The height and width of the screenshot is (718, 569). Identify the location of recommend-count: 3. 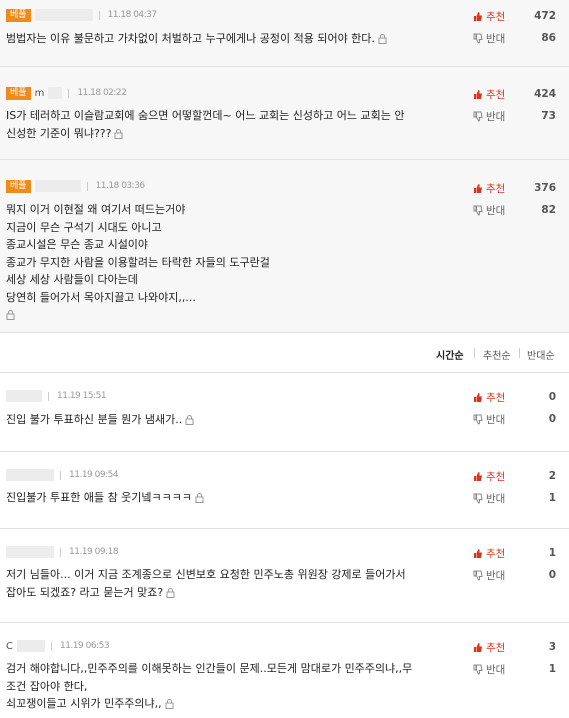
(552, 647).